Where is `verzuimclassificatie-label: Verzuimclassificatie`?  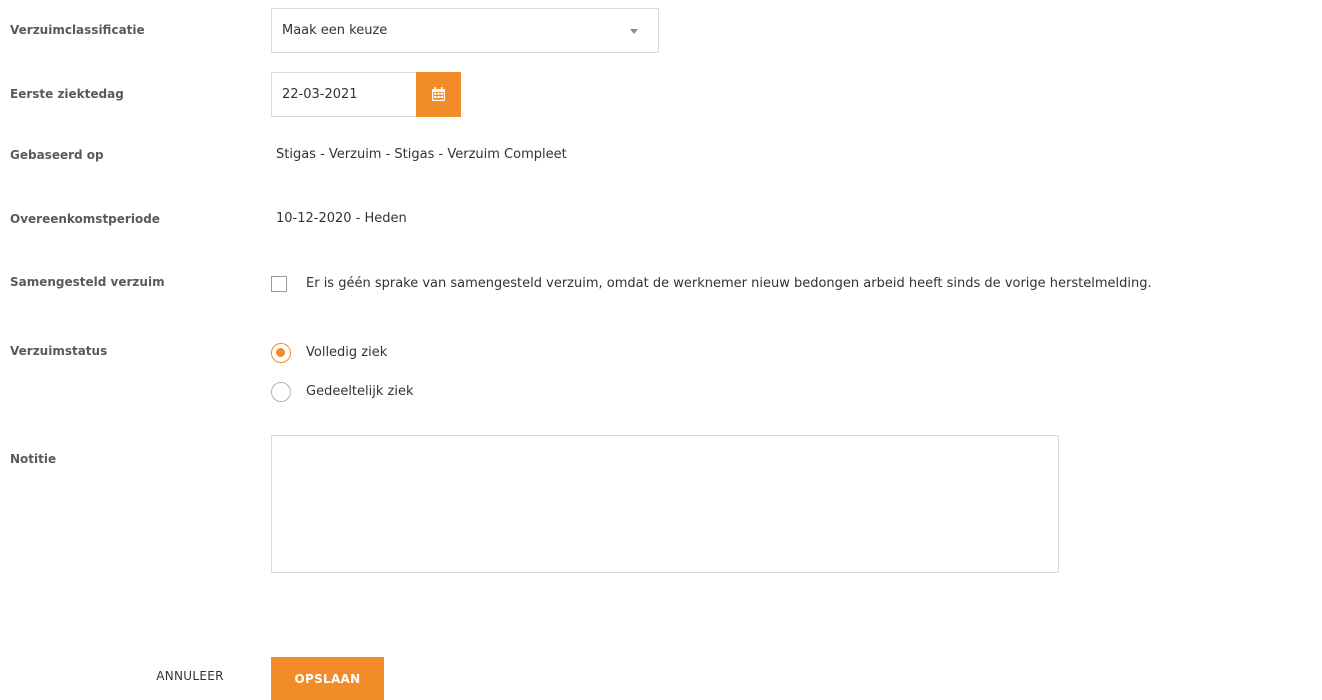 verzuimclassificatie-label: Verzuimclassificatie is located at coordinates (77, 30).